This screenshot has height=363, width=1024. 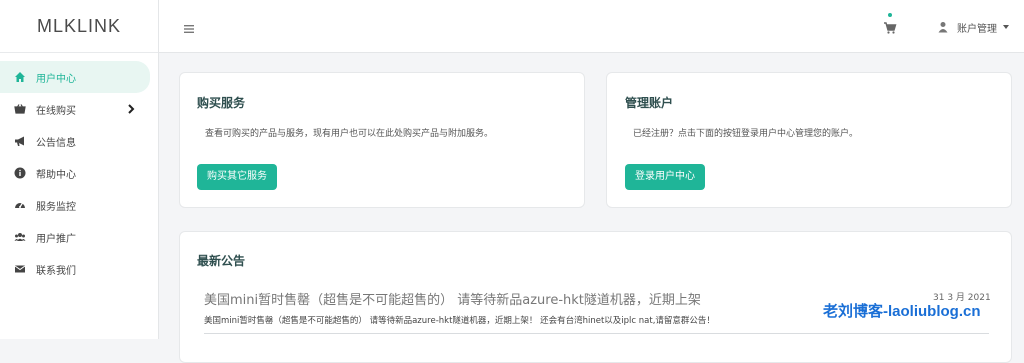 What do you see at coordinates (20, 173) in the screenshot?
I see `info-circle-icon` at bounding box center [20, 173].